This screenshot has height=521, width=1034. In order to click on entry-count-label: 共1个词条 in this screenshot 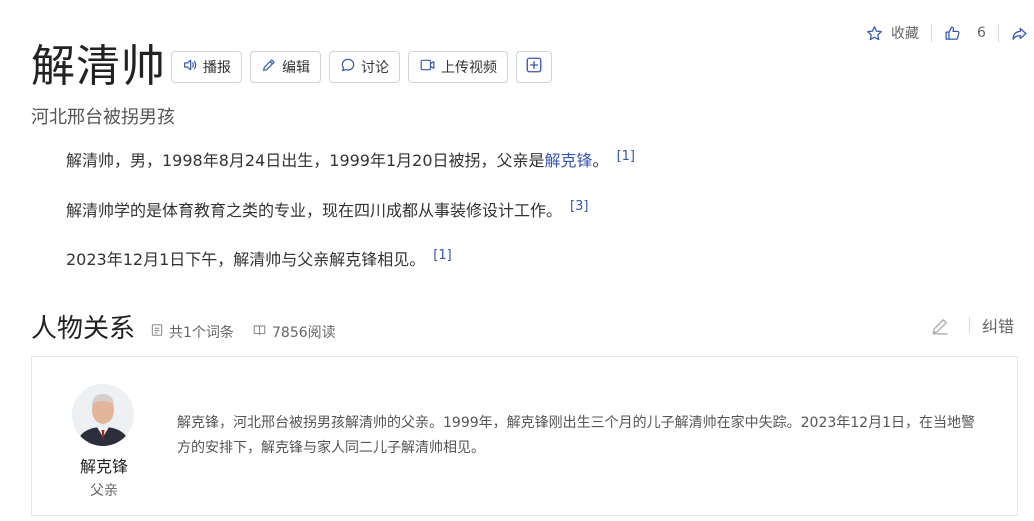, I will do `click(201, 333)`.